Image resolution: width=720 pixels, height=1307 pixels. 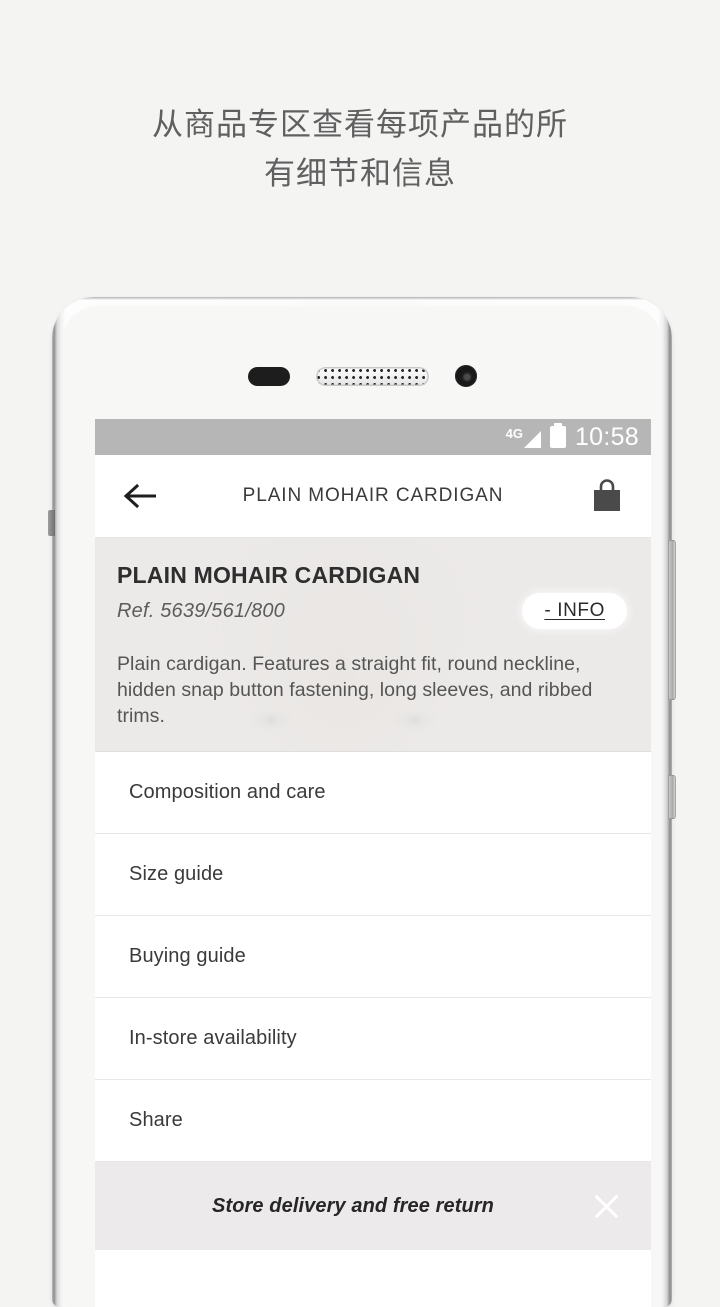 What do you see at coordinates (465, 376) in the screenshot?
I see `front-camera-icon` at bounding box center [465, 376].